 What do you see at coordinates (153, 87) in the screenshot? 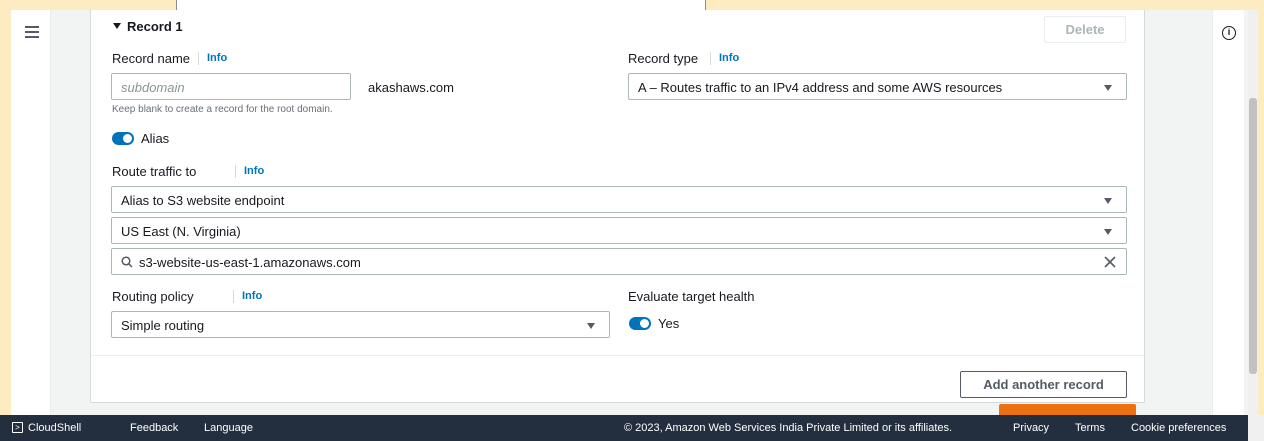
I see `record-name-placeholder: subdomain` at bounding box center [153, 87].